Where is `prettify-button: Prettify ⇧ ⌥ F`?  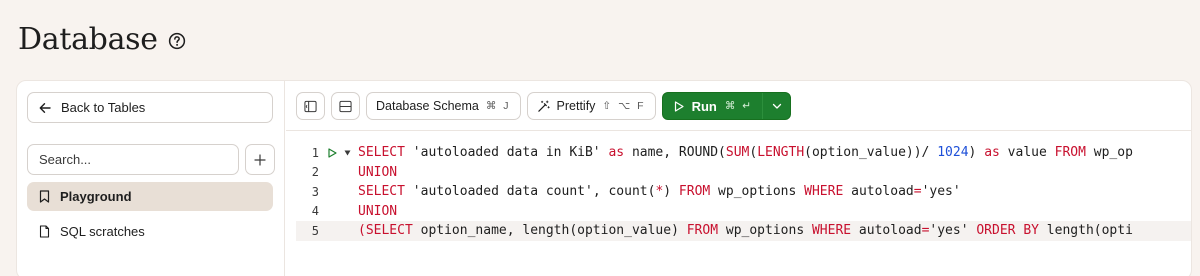
prettify-button: Prettify ⇧ ⌥ F is located at coordinates (591, 106).